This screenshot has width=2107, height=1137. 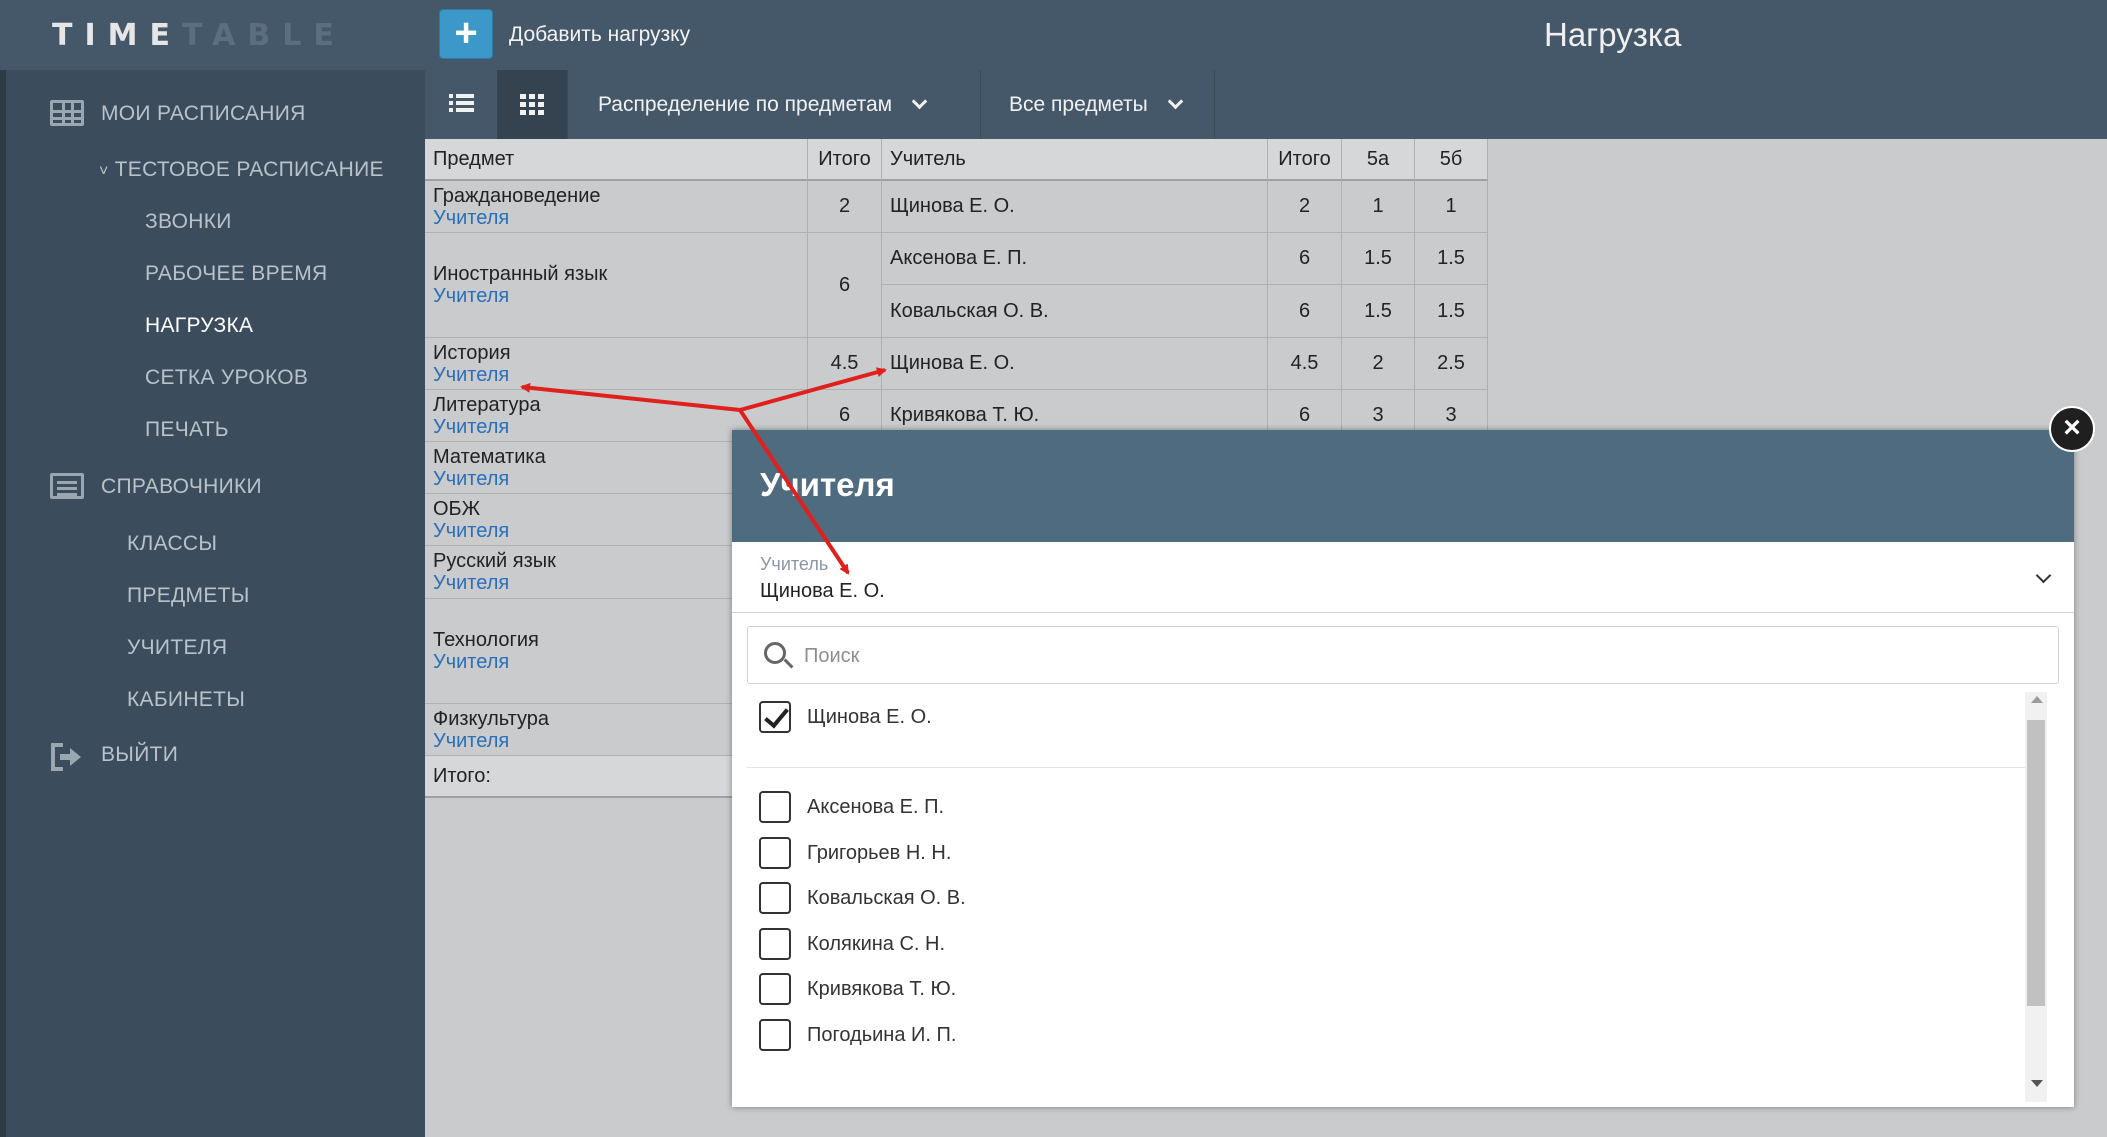 What do you see at coordinates (1392, 807) in the screenshot?
I see `list-item: Аксенова Е. П.` at bounding box center [1392, 807].